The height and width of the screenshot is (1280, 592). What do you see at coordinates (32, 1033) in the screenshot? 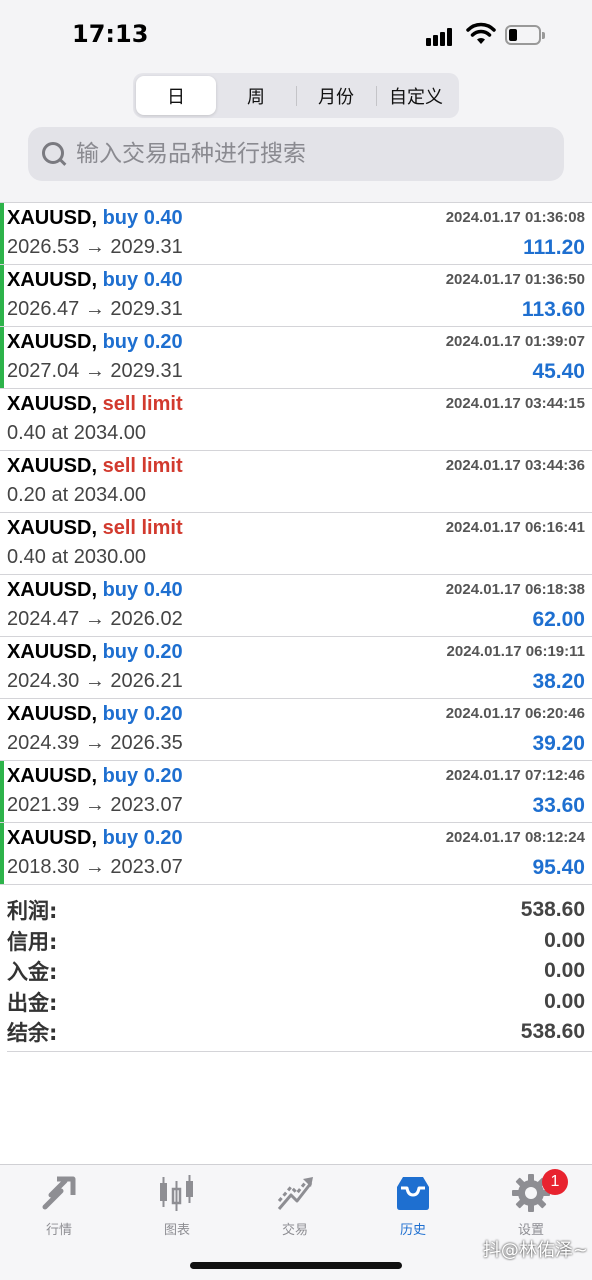
I see `summary-label: 结余:` at bounding box center [32, 1033].